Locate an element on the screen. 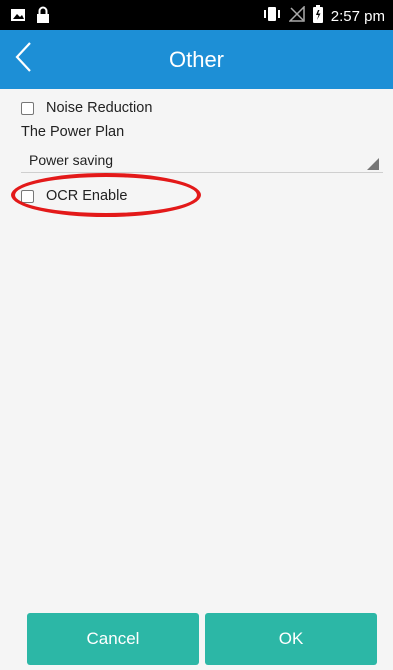 This screenshot has height=670, width=393. status-left-icons is located at coordinates (30, 17).